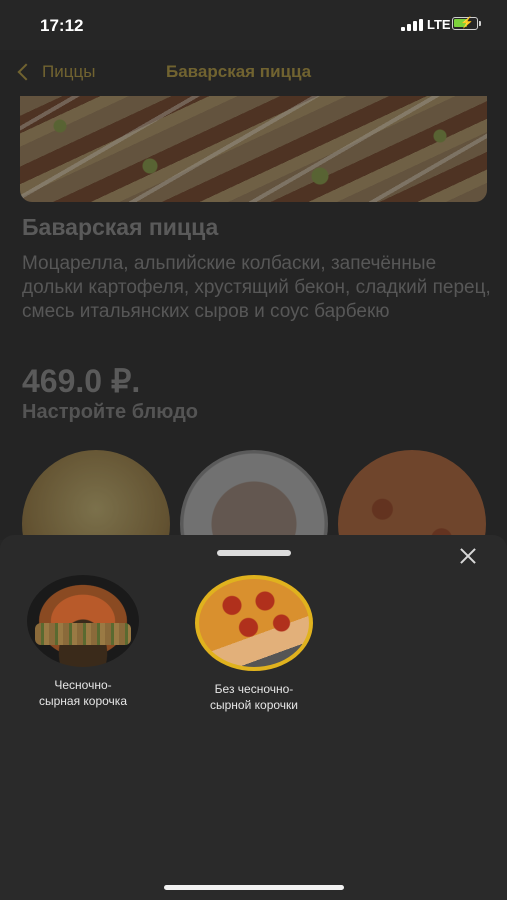  What do you see at coordinates (83, 621) in the screenshot?
I see `option-image` at bounding box center [83, 621].